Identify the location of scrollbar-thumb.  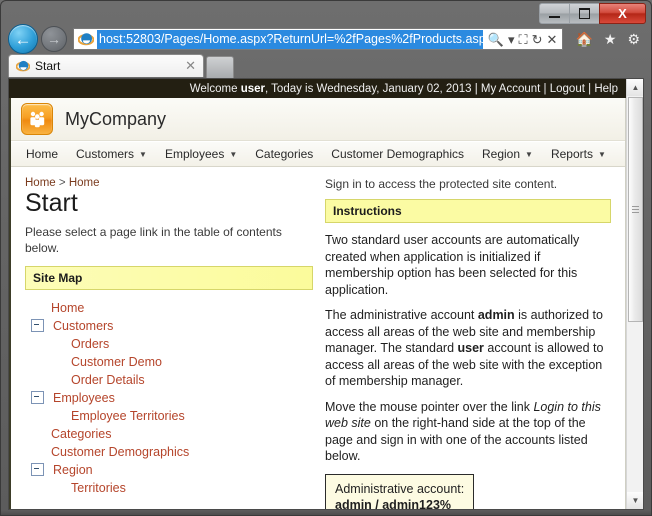
(635, 209).